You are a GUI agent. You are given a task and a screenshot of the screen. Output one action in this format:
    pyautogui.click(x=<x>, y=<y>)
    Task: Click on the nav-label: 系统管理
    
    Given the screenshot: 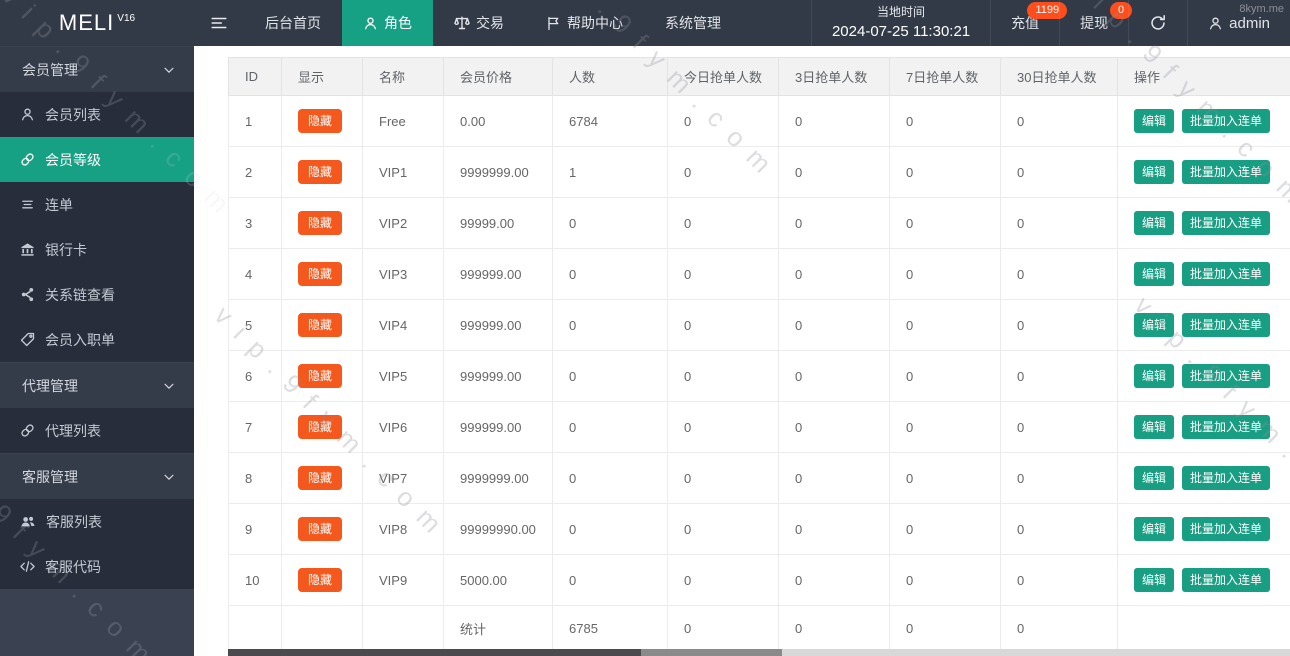 What is the action you would take?
    pyautogui.click(x=693, y=23)
    